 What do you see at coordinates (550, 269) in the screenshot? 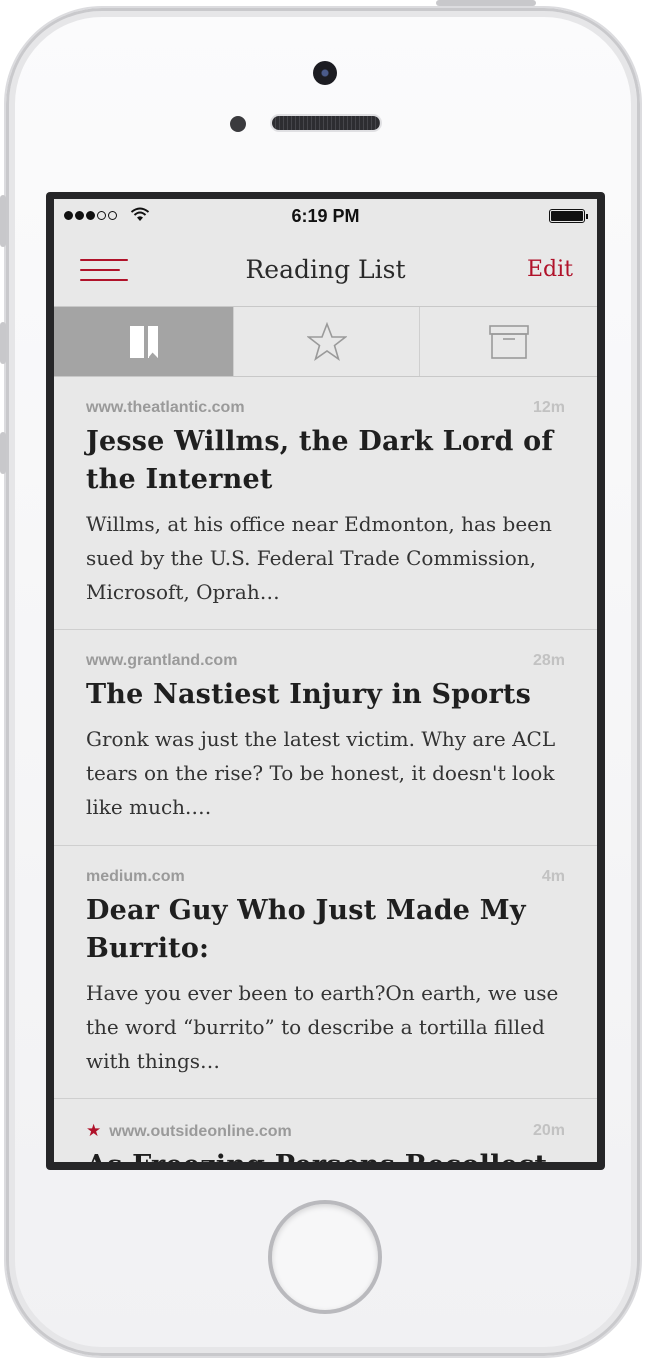
I see `edit-button: Edit` at bounding box center [550, 269].